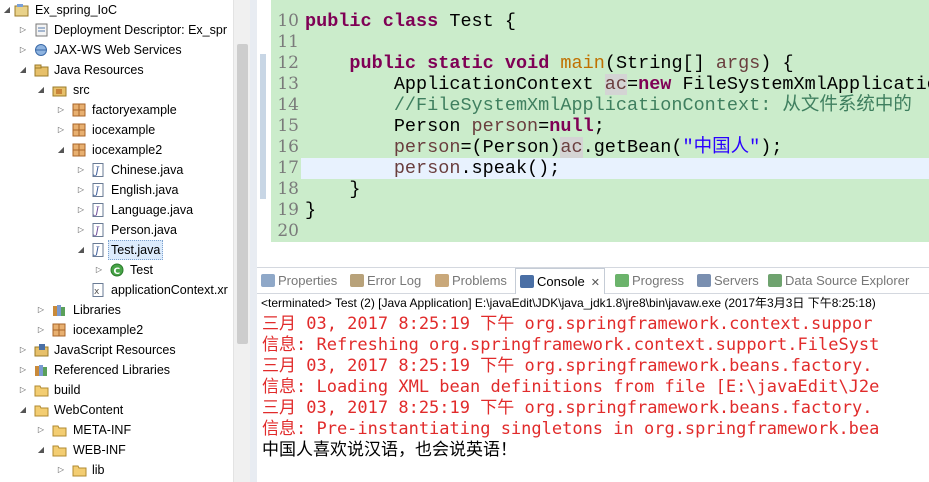 The width and height of the screenshot is (929, 482). I want to click on tree-item-package-factoryexample: ▷ factoryexample, so click(116, 110).